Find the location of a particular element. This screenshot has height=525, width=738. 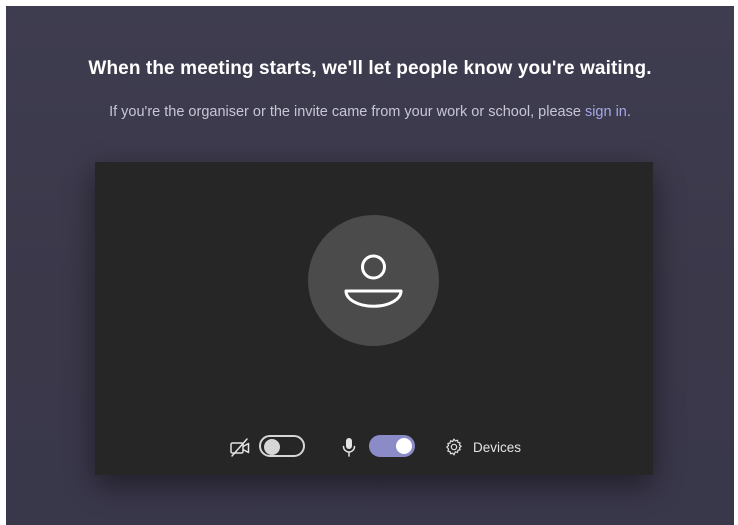

microphone-icon is located at coordinates (349, 447).